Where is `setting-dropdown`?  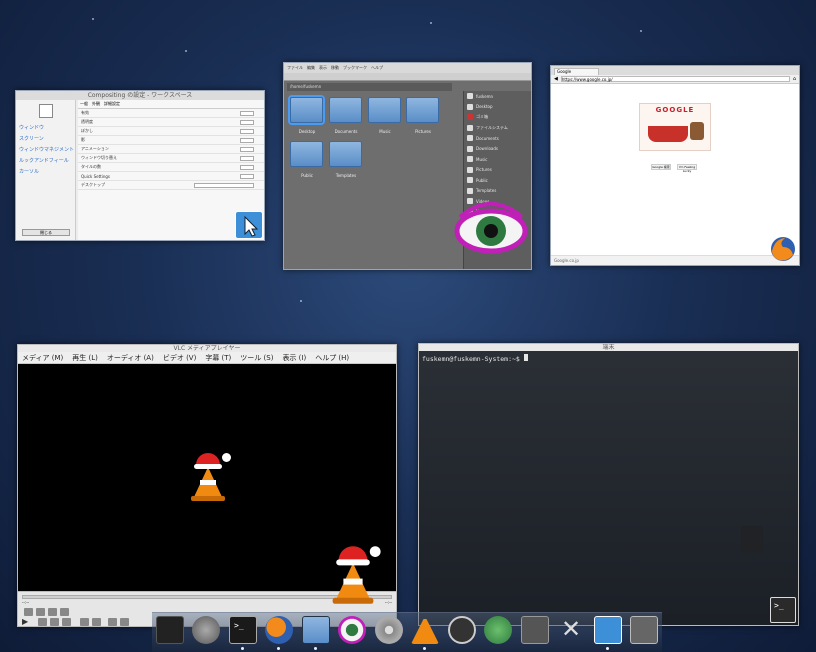
setting-dropdown is located at coordinates (224, 185).